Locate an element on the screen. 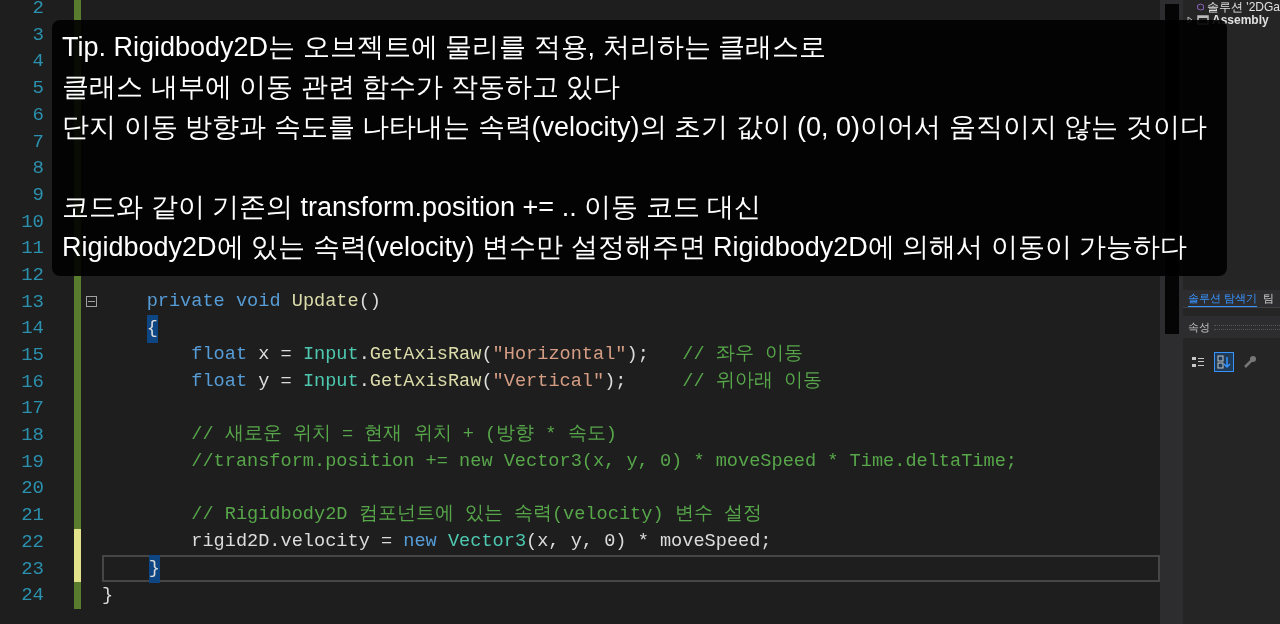  line-number: 6 is located at coordinates (37, 115).